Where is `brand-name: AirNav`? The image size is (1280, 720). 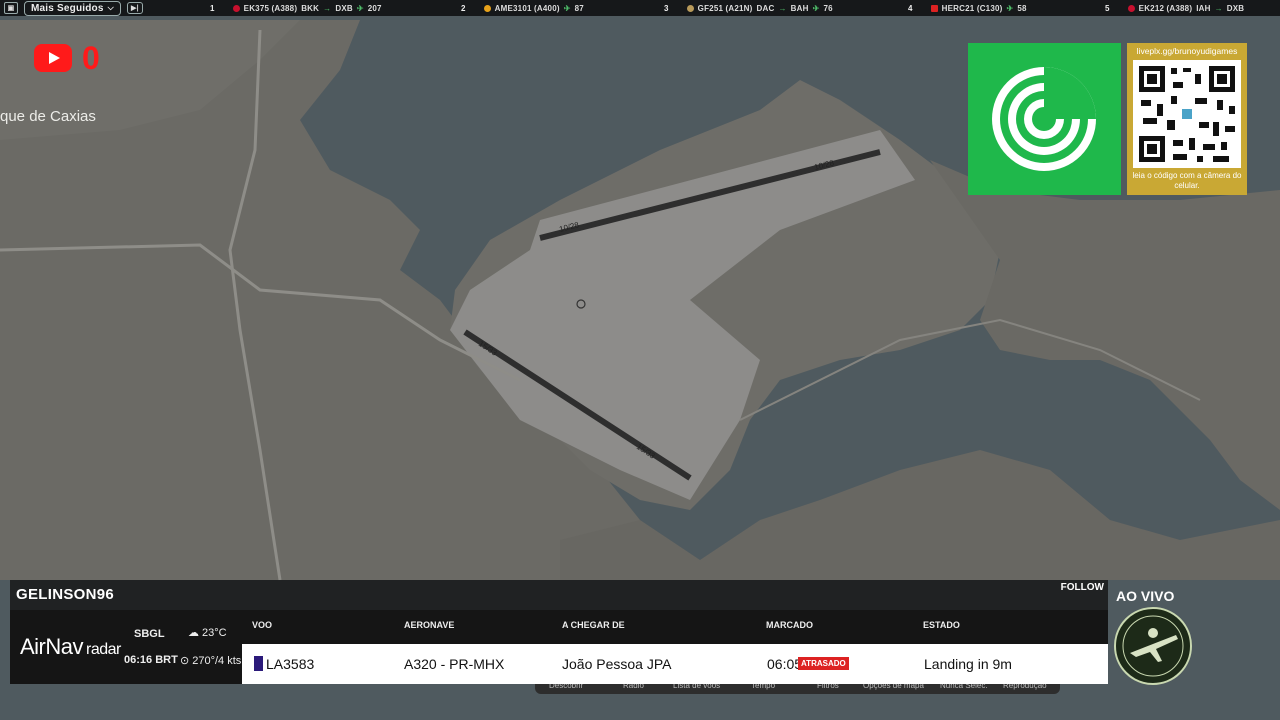
brand-name: AirNav is located at coordinates (52, 646).